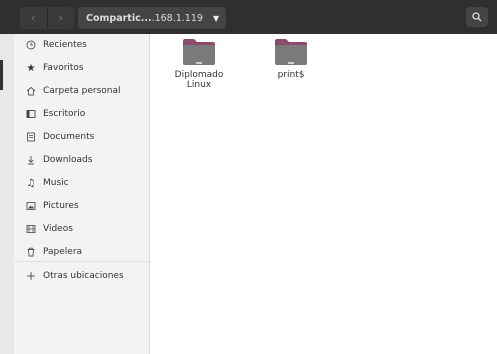 This screenshot has height=354, width=497. What do you see at coordinates (199, 75) in the screenshot?
I see `file-name-line1: Diplomado` at bounding box center [199, 75].